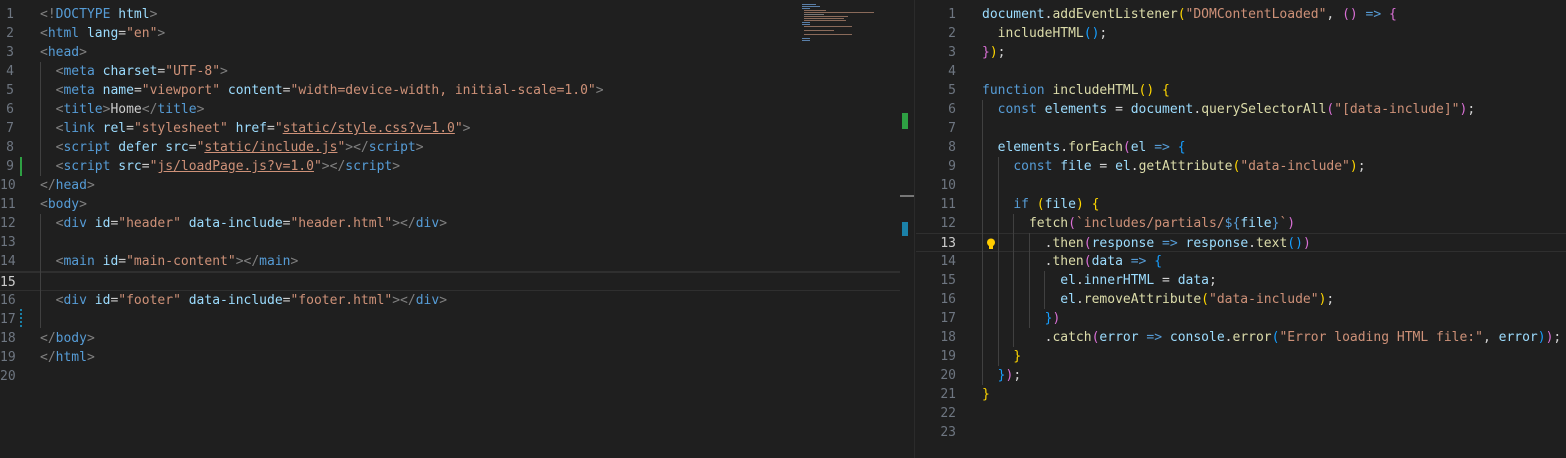  I want to click on code-line: 19 }, so click(1241, 356).